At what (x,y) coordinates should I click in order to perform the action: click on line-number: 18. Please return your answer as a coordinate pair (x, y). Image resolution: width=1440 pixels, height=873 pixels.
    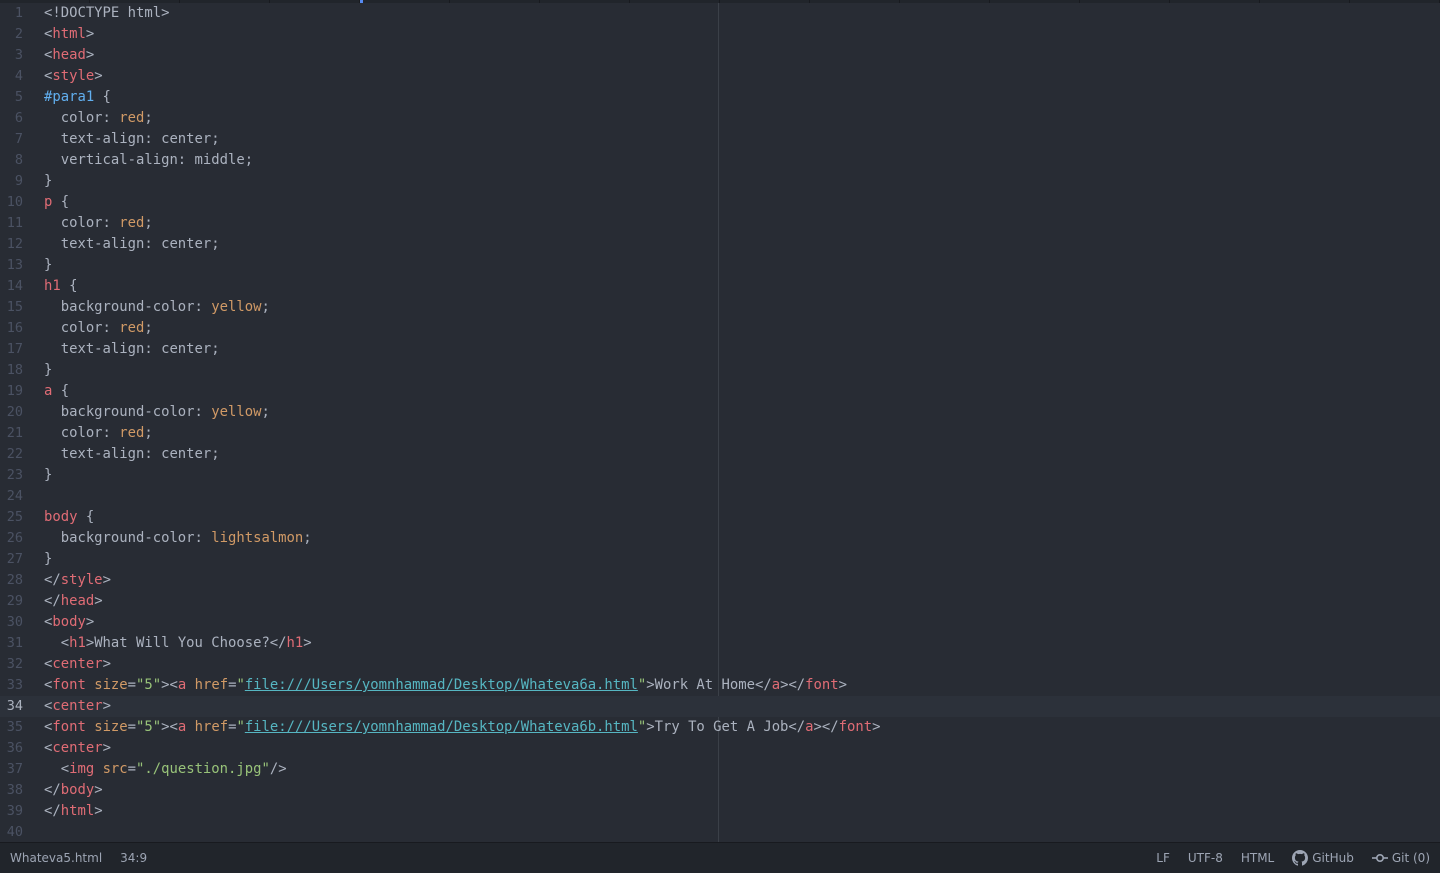
    Looking at the image, I should click on (11, 370).